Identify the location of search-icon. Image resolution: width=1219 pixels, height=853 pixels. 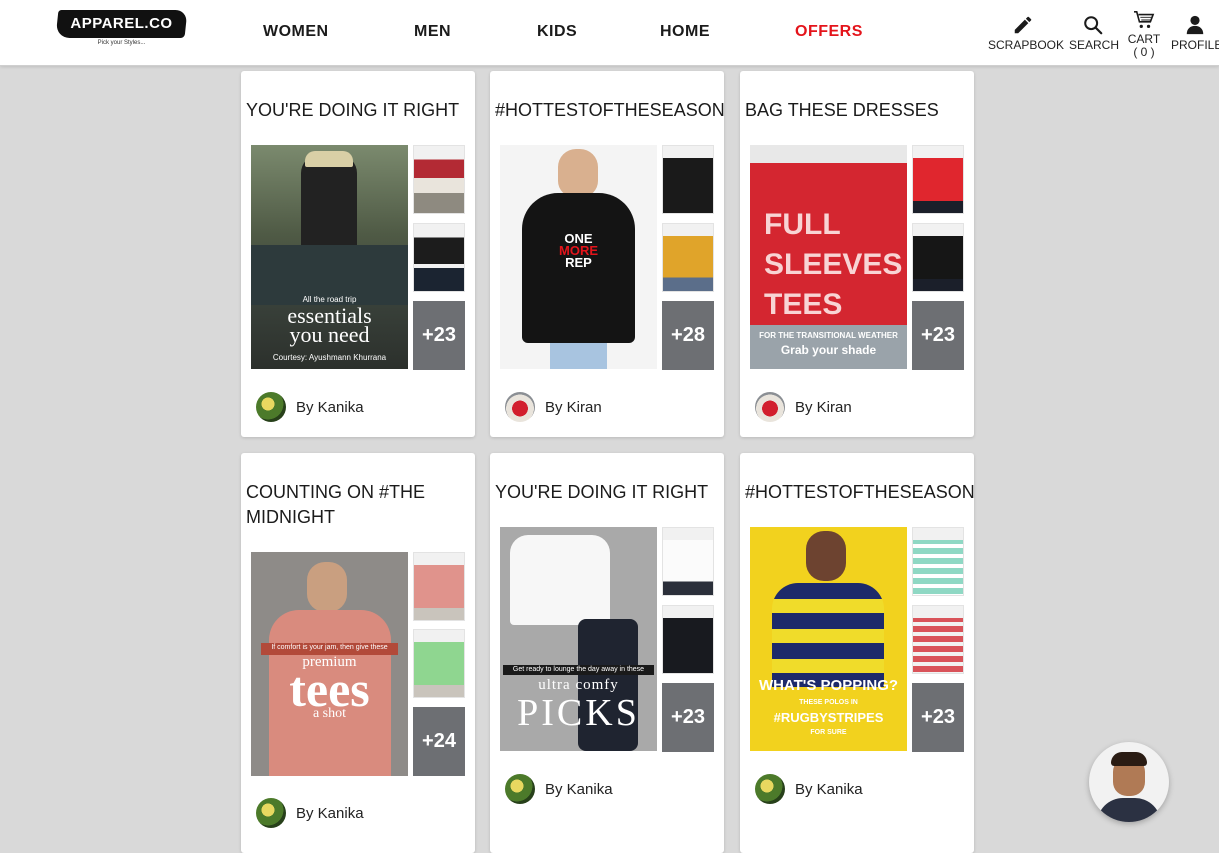
(1093, 25).